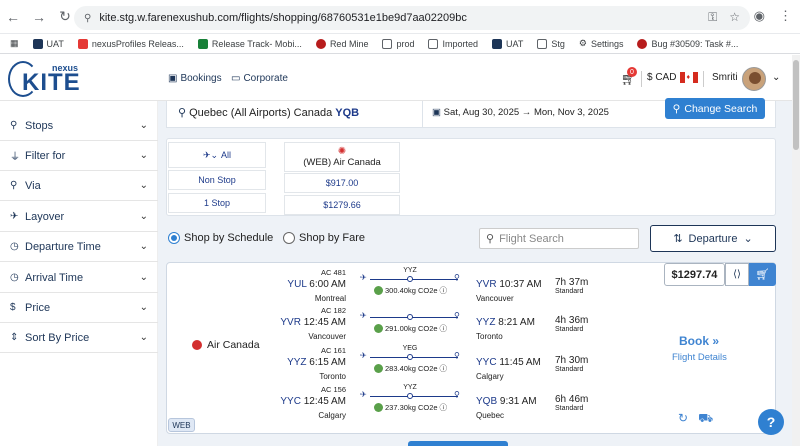 This screenshot has height=446, width=800. Describe the element at coordinates (181, 425) in the screenshot. I see `web-badge: WEB` at that location.